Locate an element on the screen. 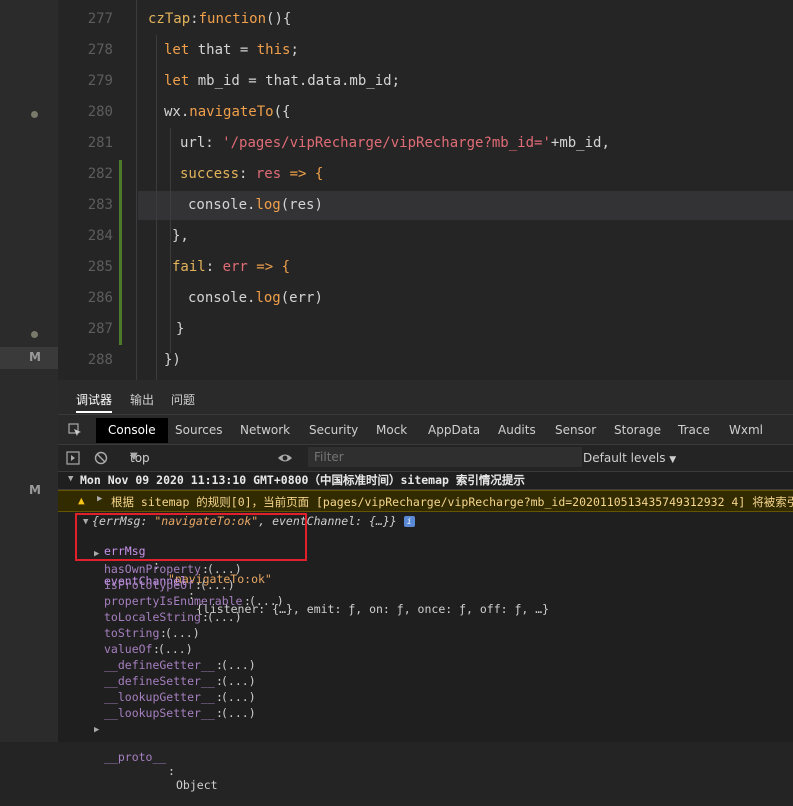 This screenshot has width=793, height=806. code-line: fail: err => { is located at coordinates (231, 267).